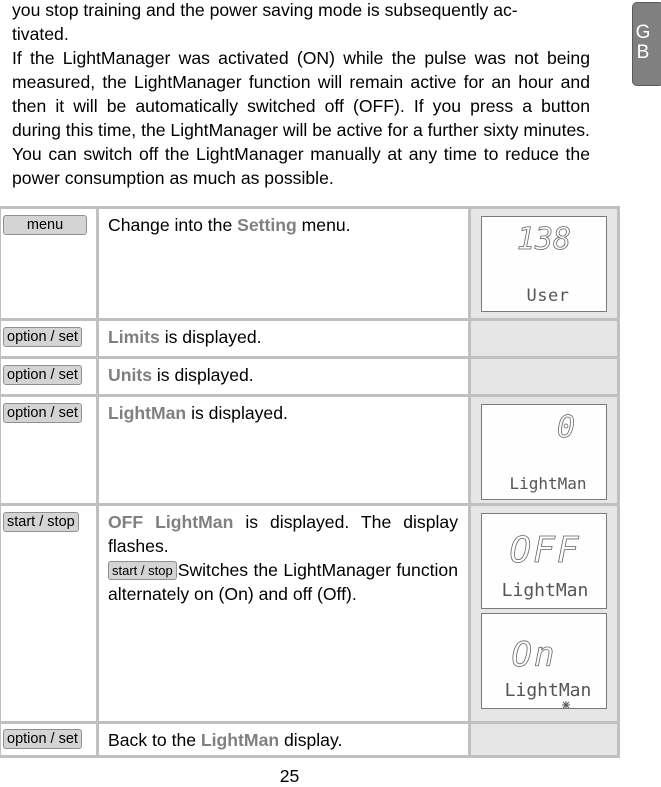 This screenshot has height=787, width=661. Describe the element at coordinates (49, 263) in the screenshot. I see `key-cell: menu` at that location.